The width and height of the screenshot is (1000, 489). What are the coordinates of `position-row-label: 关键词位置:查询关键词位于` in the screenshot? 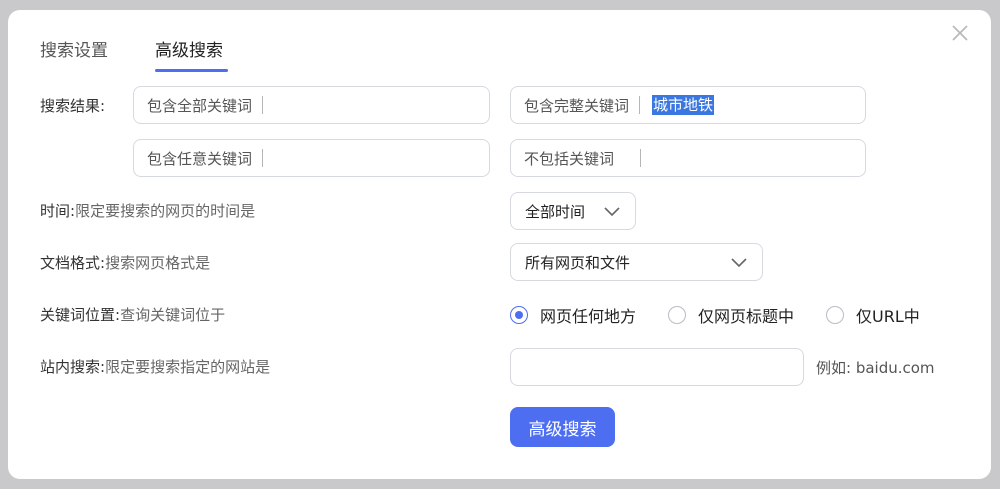 It's located at (132, 315).